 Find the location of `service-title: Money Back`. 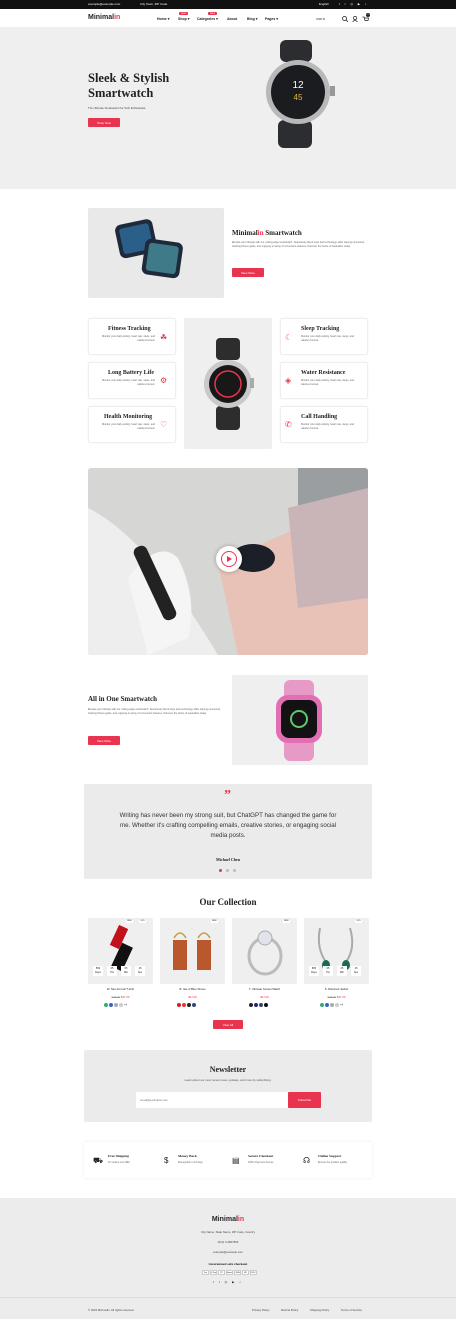

service-title: Money Back is located at coordinates (187, 1156).